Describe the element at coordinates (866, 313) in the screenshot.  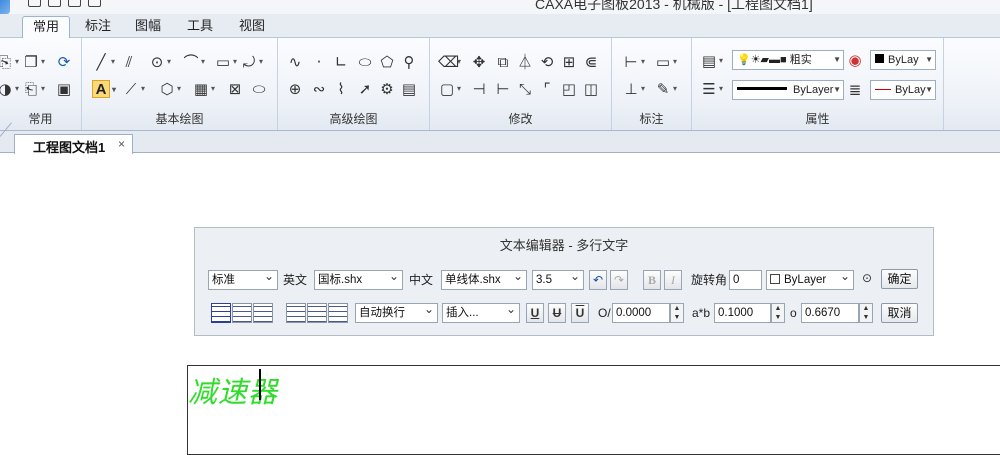
I see `spacing-spinner: ▲ ▼` at that location.